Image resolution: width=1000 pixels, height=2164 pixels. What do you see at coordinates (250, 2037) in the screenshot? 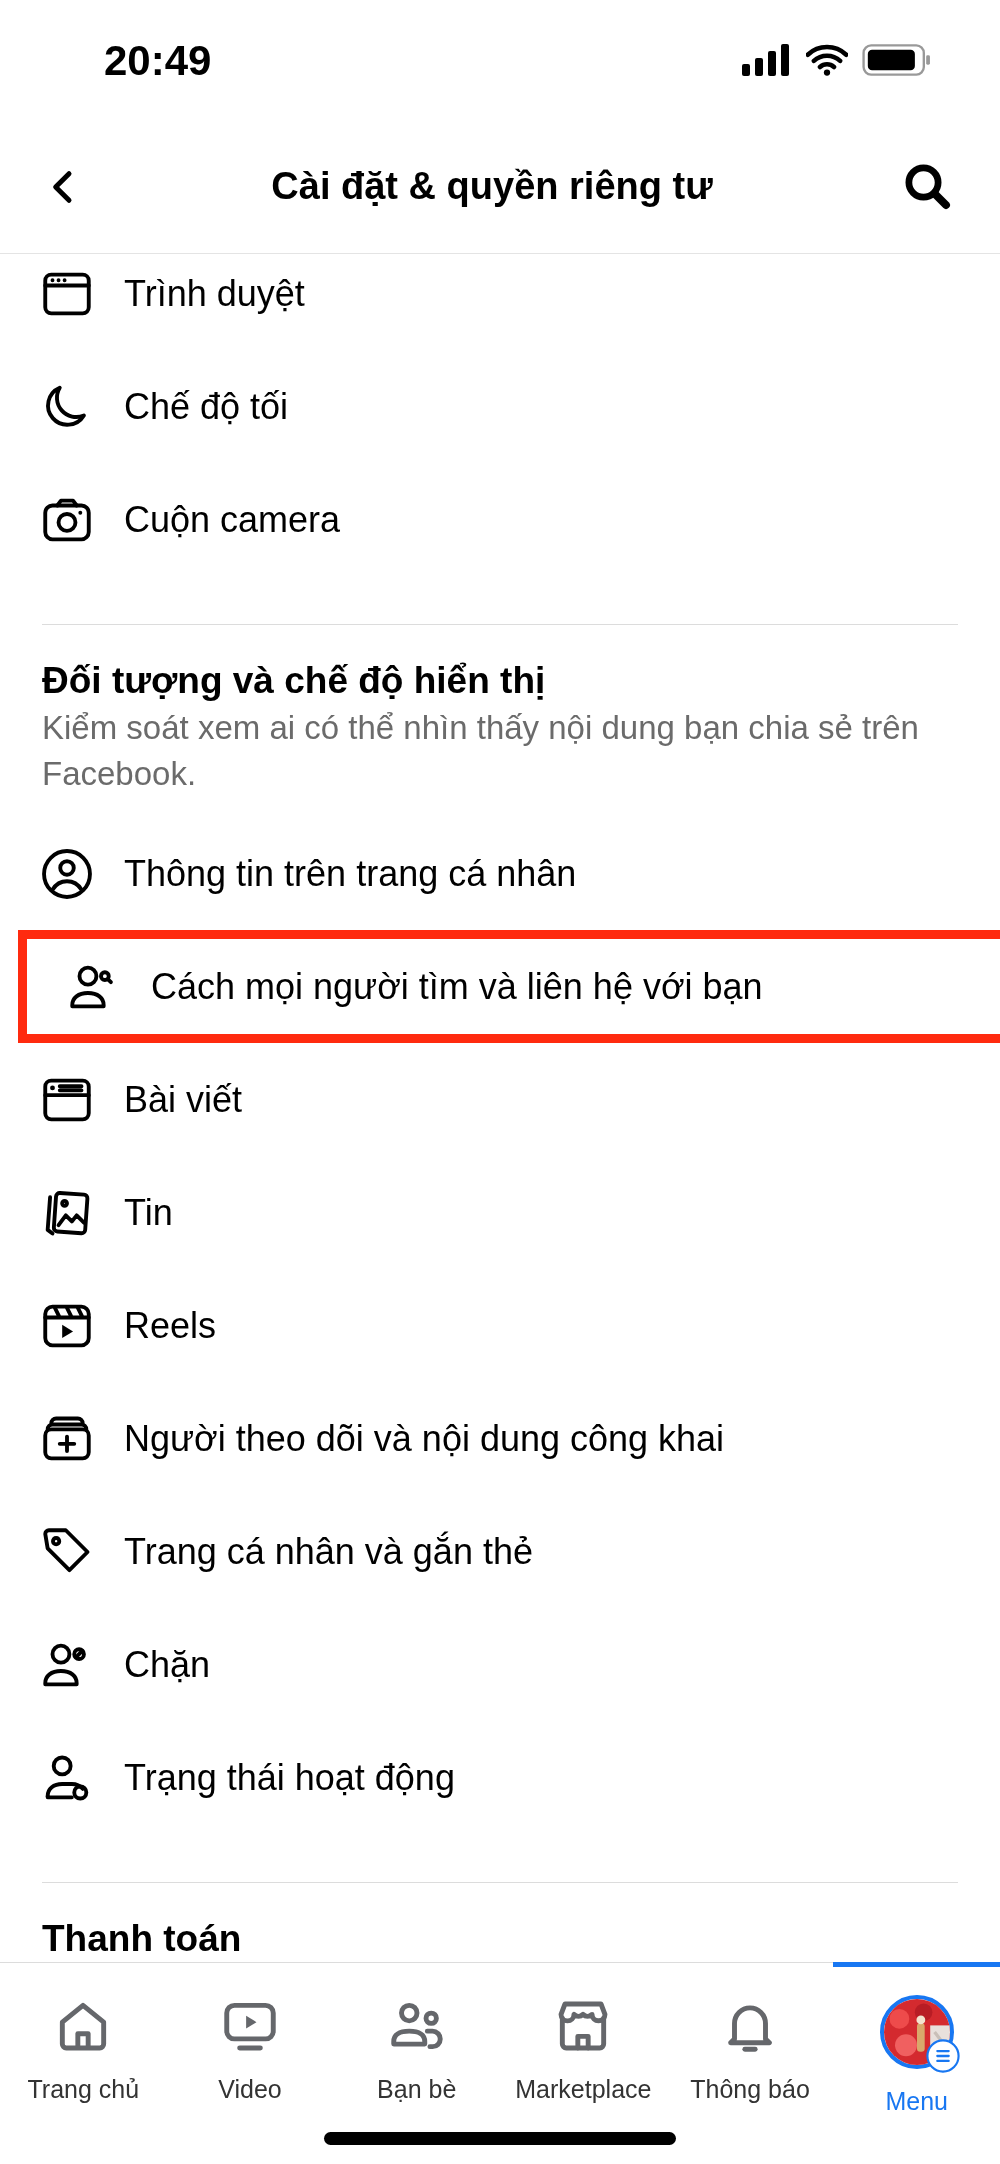
I see `tab-bar-item: Video` at bounding box center [250, 2037].